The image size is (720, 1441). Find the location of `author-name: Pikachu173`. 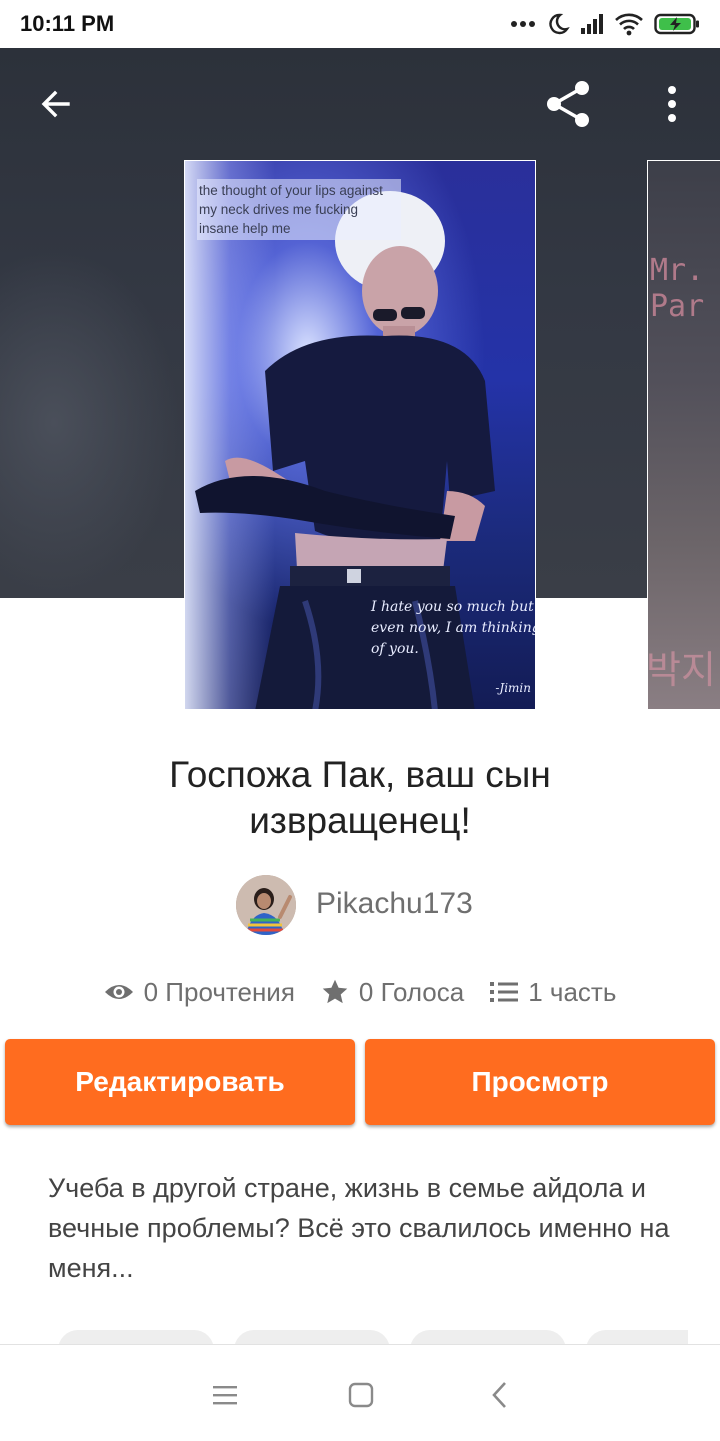

author-name: Pikachu173 is located at coordinates (394, 904).